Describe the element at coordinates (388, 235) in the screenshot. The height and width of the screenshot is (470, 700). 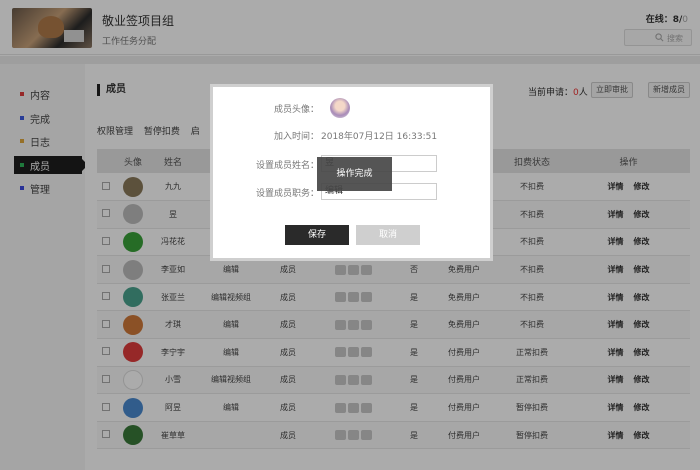
I see `cancel-button: 取消` at that location.